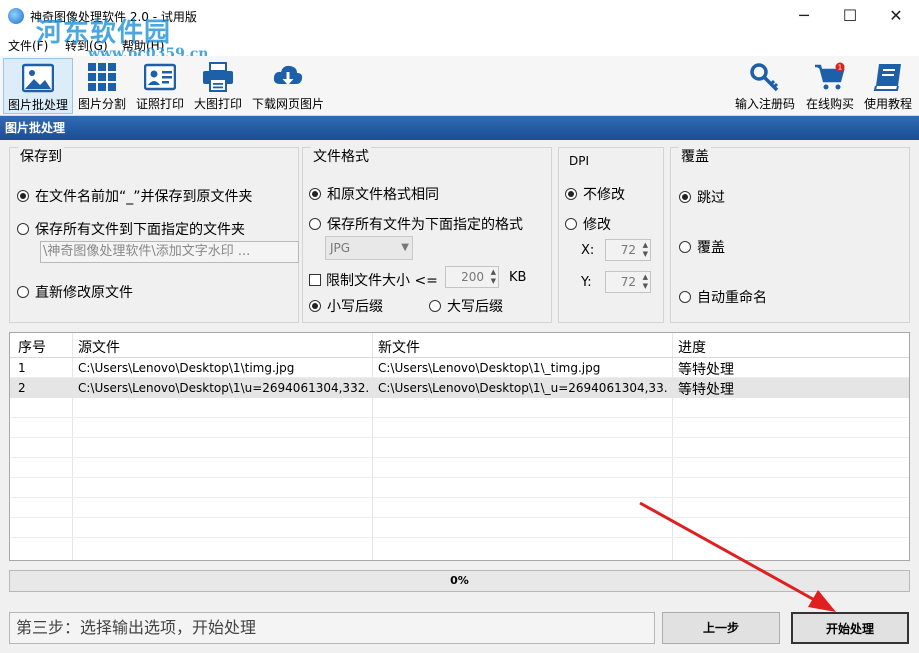 This screenshot has width=919, height=653. I want to click on radio-label: 不修改, so click(604, 195).